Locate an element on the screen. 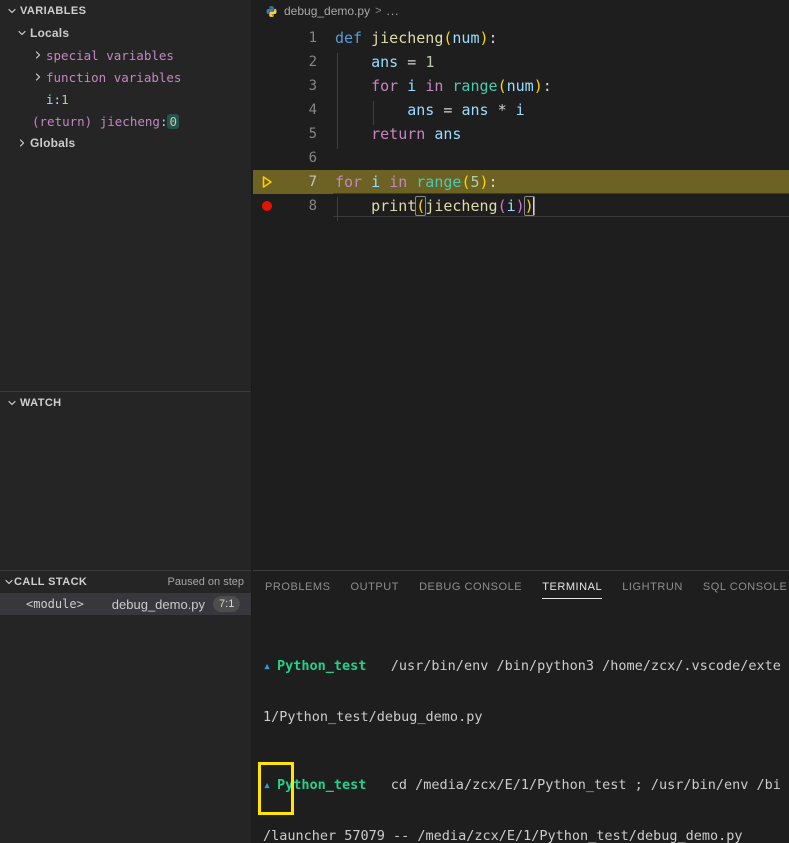 Image resolution: width=789 pixels, height=843 pixels. code-line-breakpoint: 8 print(jiecheng(i)) is located at coordinates (521, 207).